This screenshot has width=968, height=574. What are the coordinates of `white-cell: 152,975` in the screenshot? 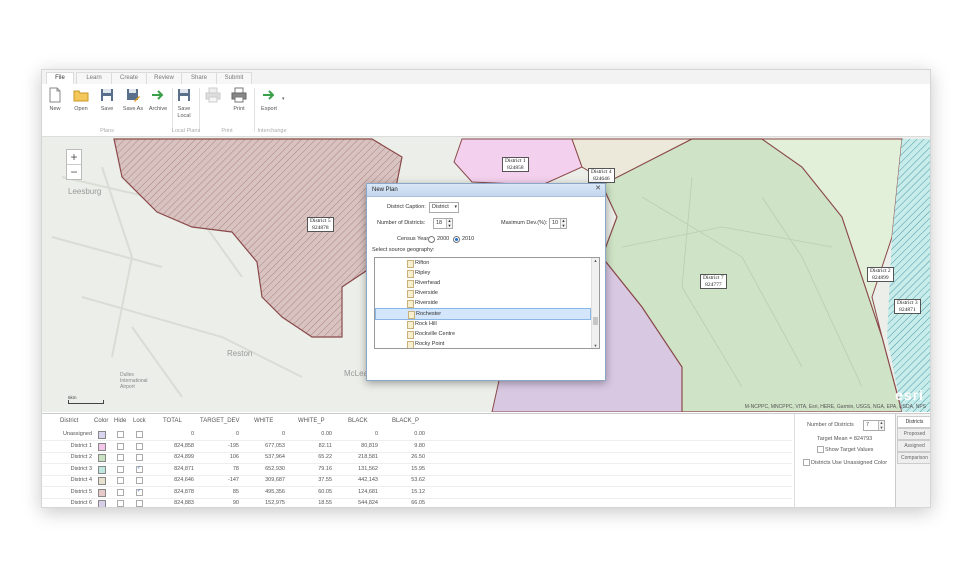 It's located at (275, 503).